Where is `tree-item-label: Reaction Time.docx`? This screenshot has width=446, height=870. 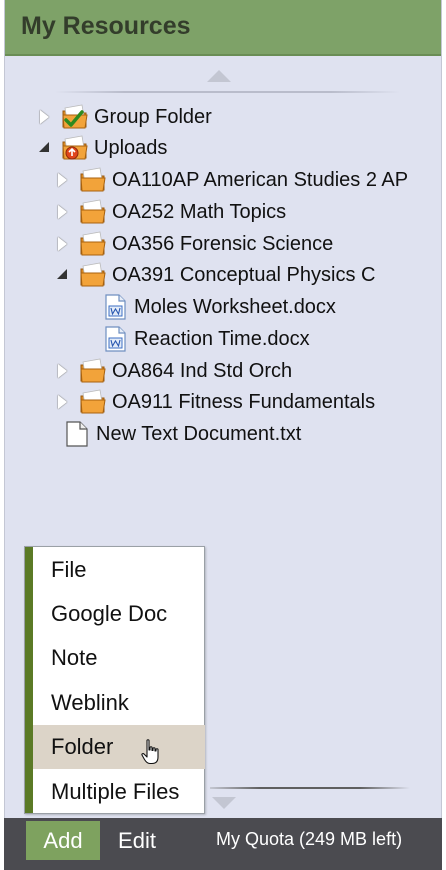 tree-item-label: Reaction Time.docx is located at coordinates (222, 338).